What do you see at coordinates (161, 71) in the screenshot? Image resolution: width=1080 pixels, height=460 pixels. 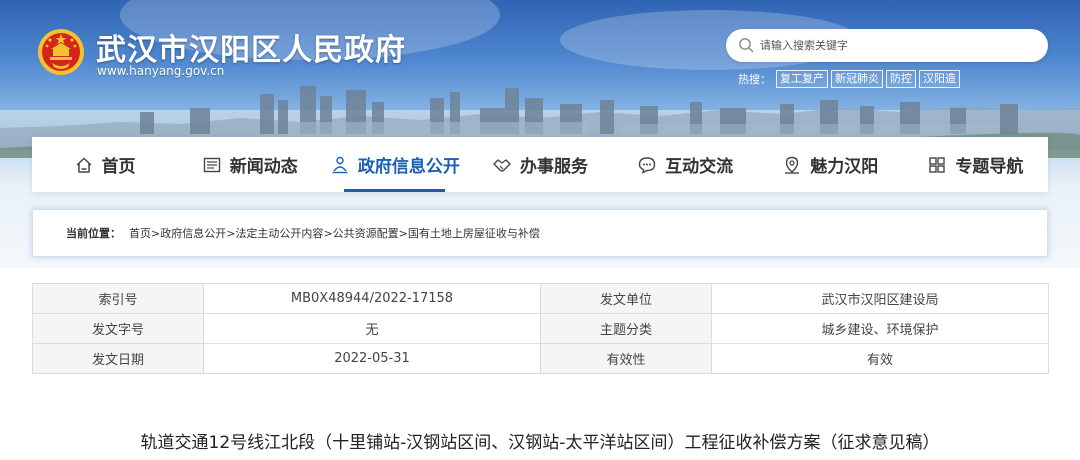 I see `site-url: www.hanyang.gov.cn` at bounding box center [161, 71].